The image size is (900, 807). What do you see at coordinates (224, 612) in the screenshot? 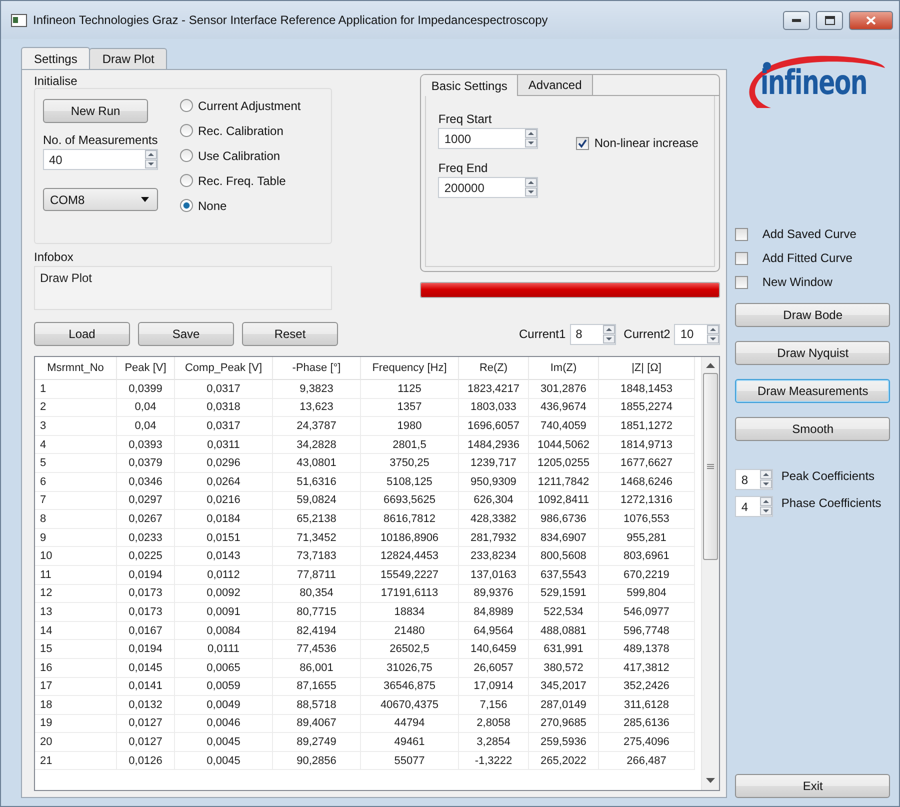
I see `table-cell: 0,0091` at bounding box center [224, 612].